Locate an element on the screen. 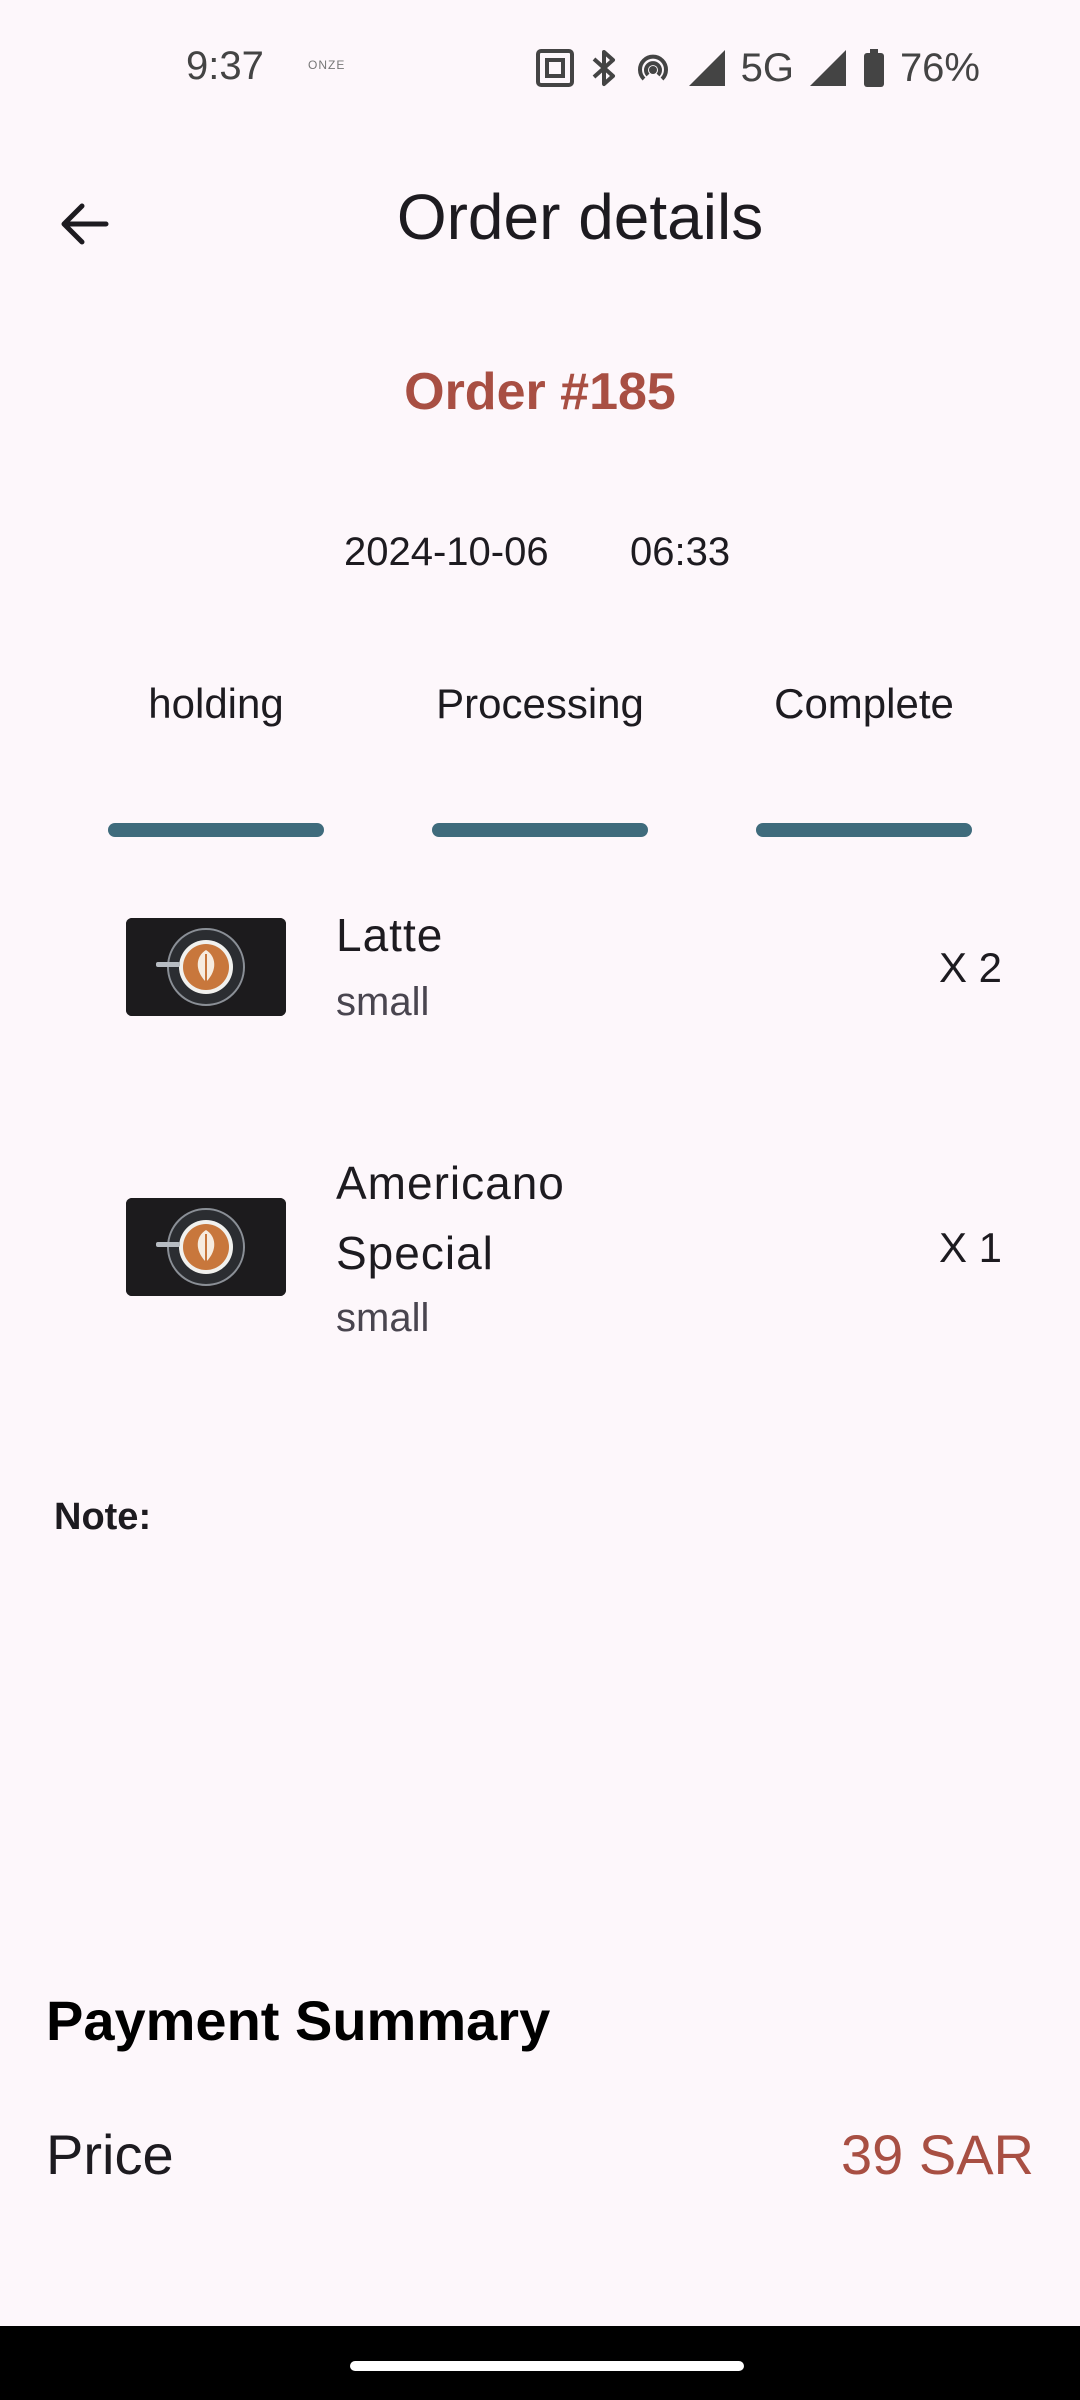 This screenshot has height=2400, width=1080. price-label: Price is located at coordinates (110, 2154).